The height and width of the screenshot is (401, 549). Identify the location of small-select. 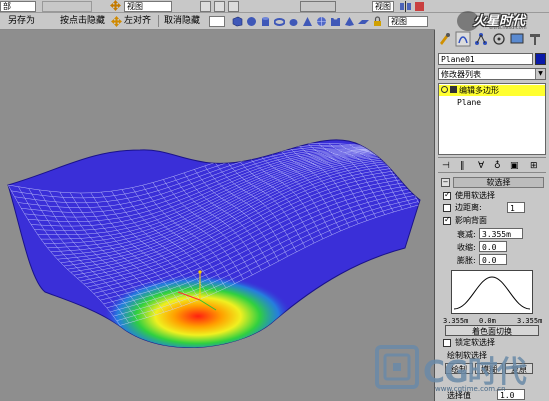
(217, 21).